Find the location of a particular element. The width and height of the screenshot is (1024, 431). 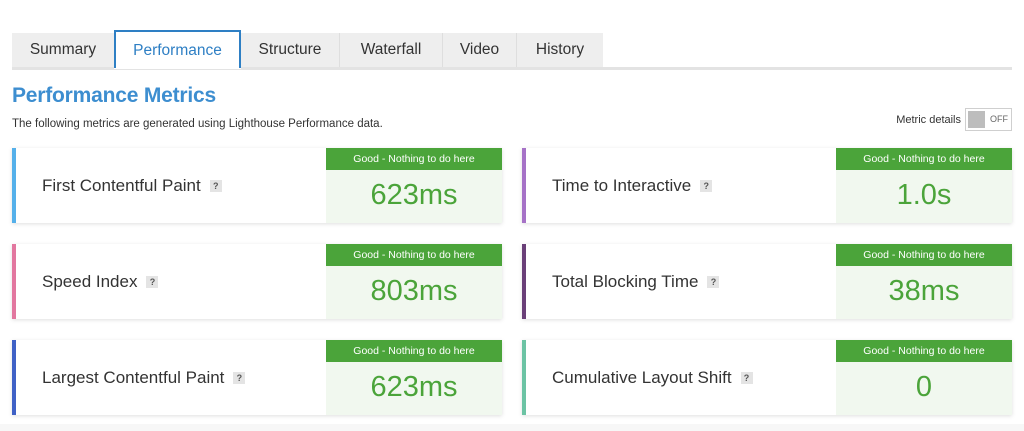

metric-name-wrap: Total Blocking Time ? is located at coordinates (636, 281).